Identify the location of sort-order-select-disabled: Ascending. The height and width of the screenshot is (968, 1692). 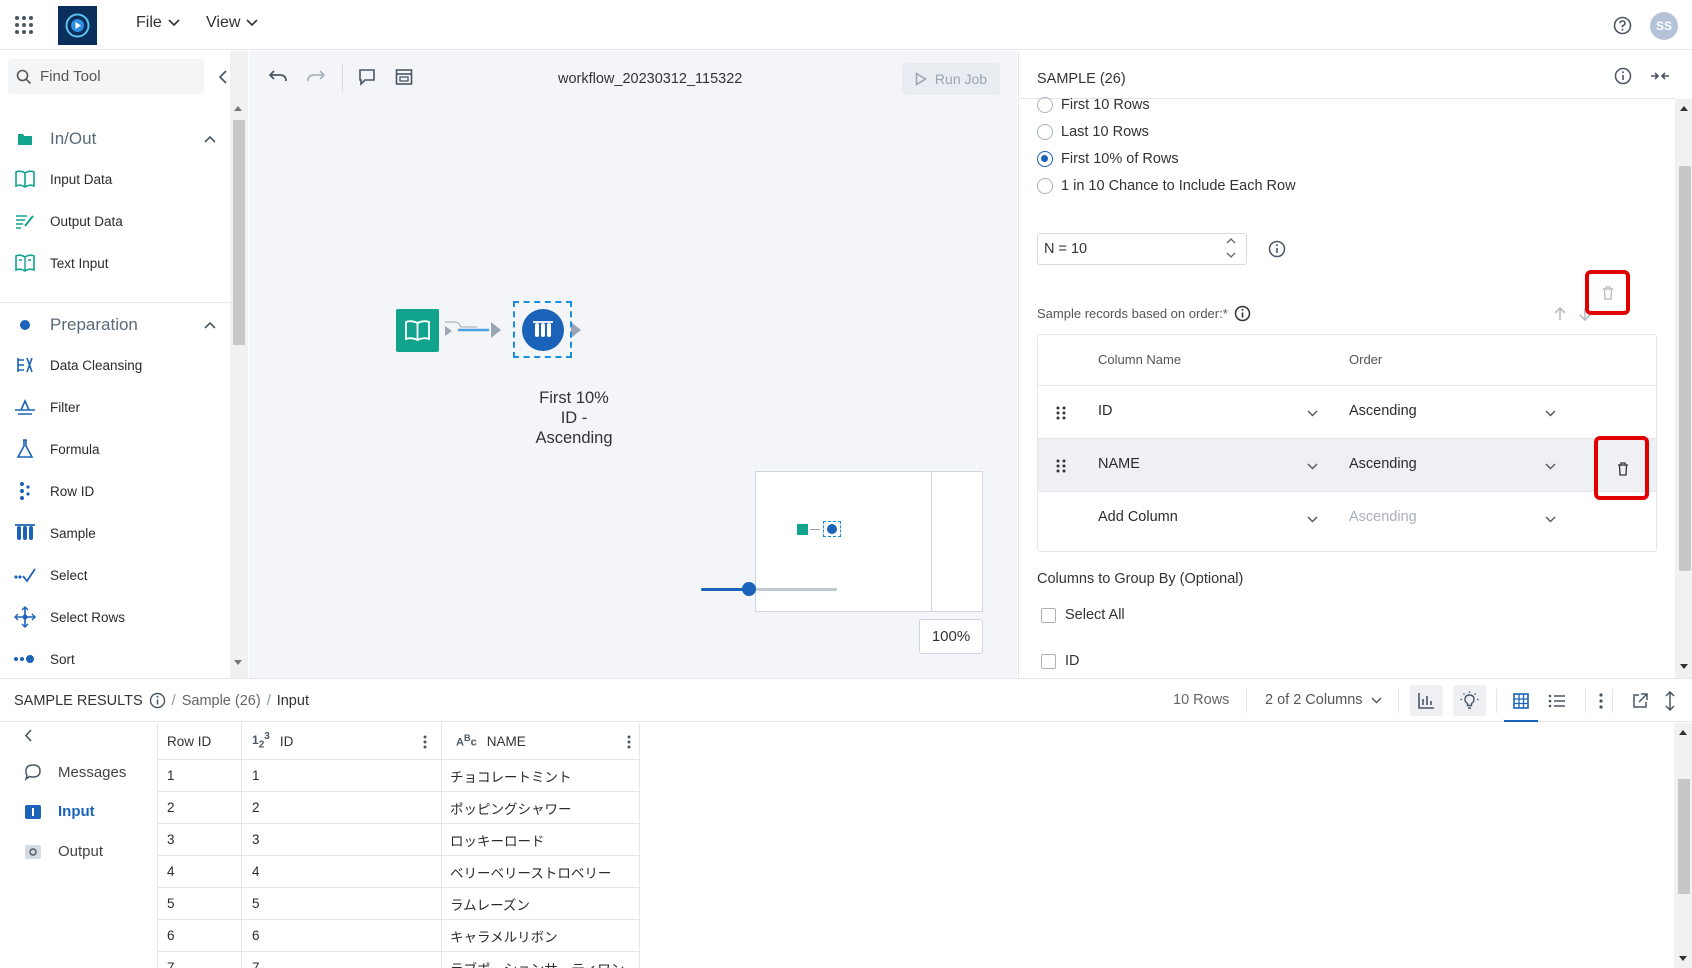
(1383, 517).